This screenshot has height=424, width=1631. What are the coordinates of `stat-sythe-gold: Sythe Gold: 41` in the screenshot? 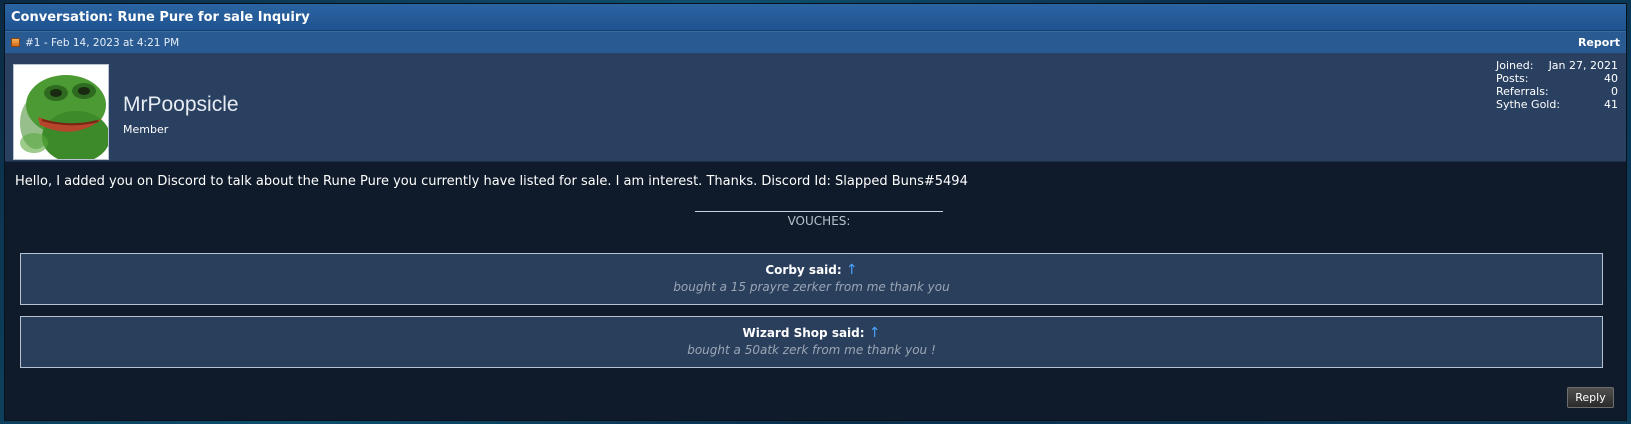 It's located at (1557, 104).